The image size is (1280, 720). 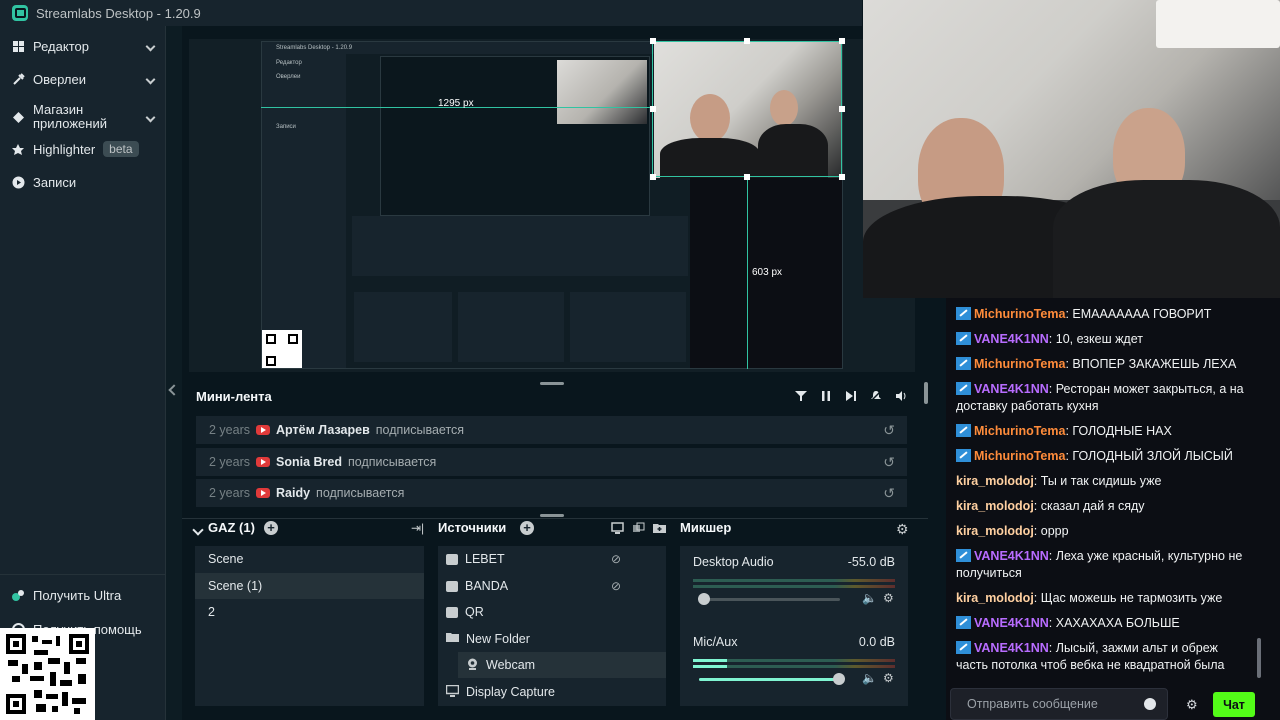 What do you see at coordinates (551, 430) in the screenshot?
I see `feed-event-row: 2 years Артём Лазарев подписывается ↺` at bounding box center [551, 430].